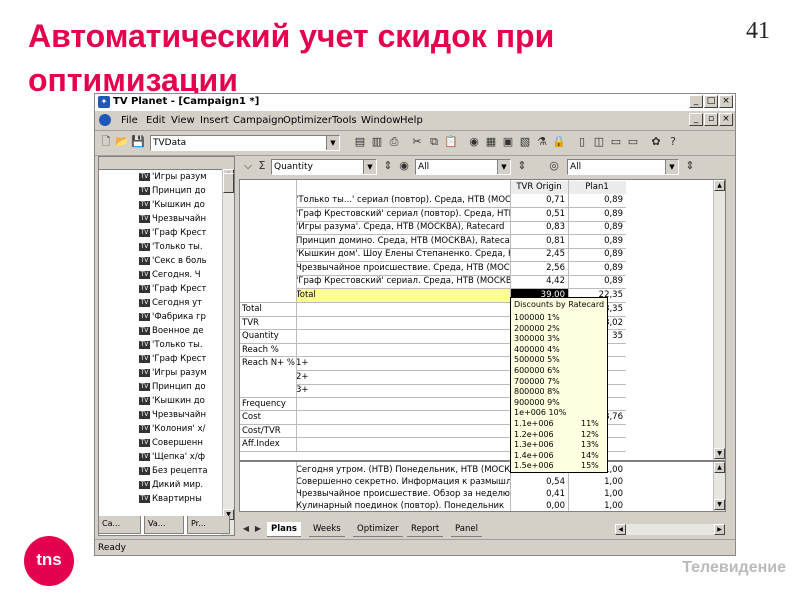 This screenshot has height=600, width=800. Describe the element at coordinates (434, 142) in the screenshot. I see `copy-icon: ⧉` at that location.